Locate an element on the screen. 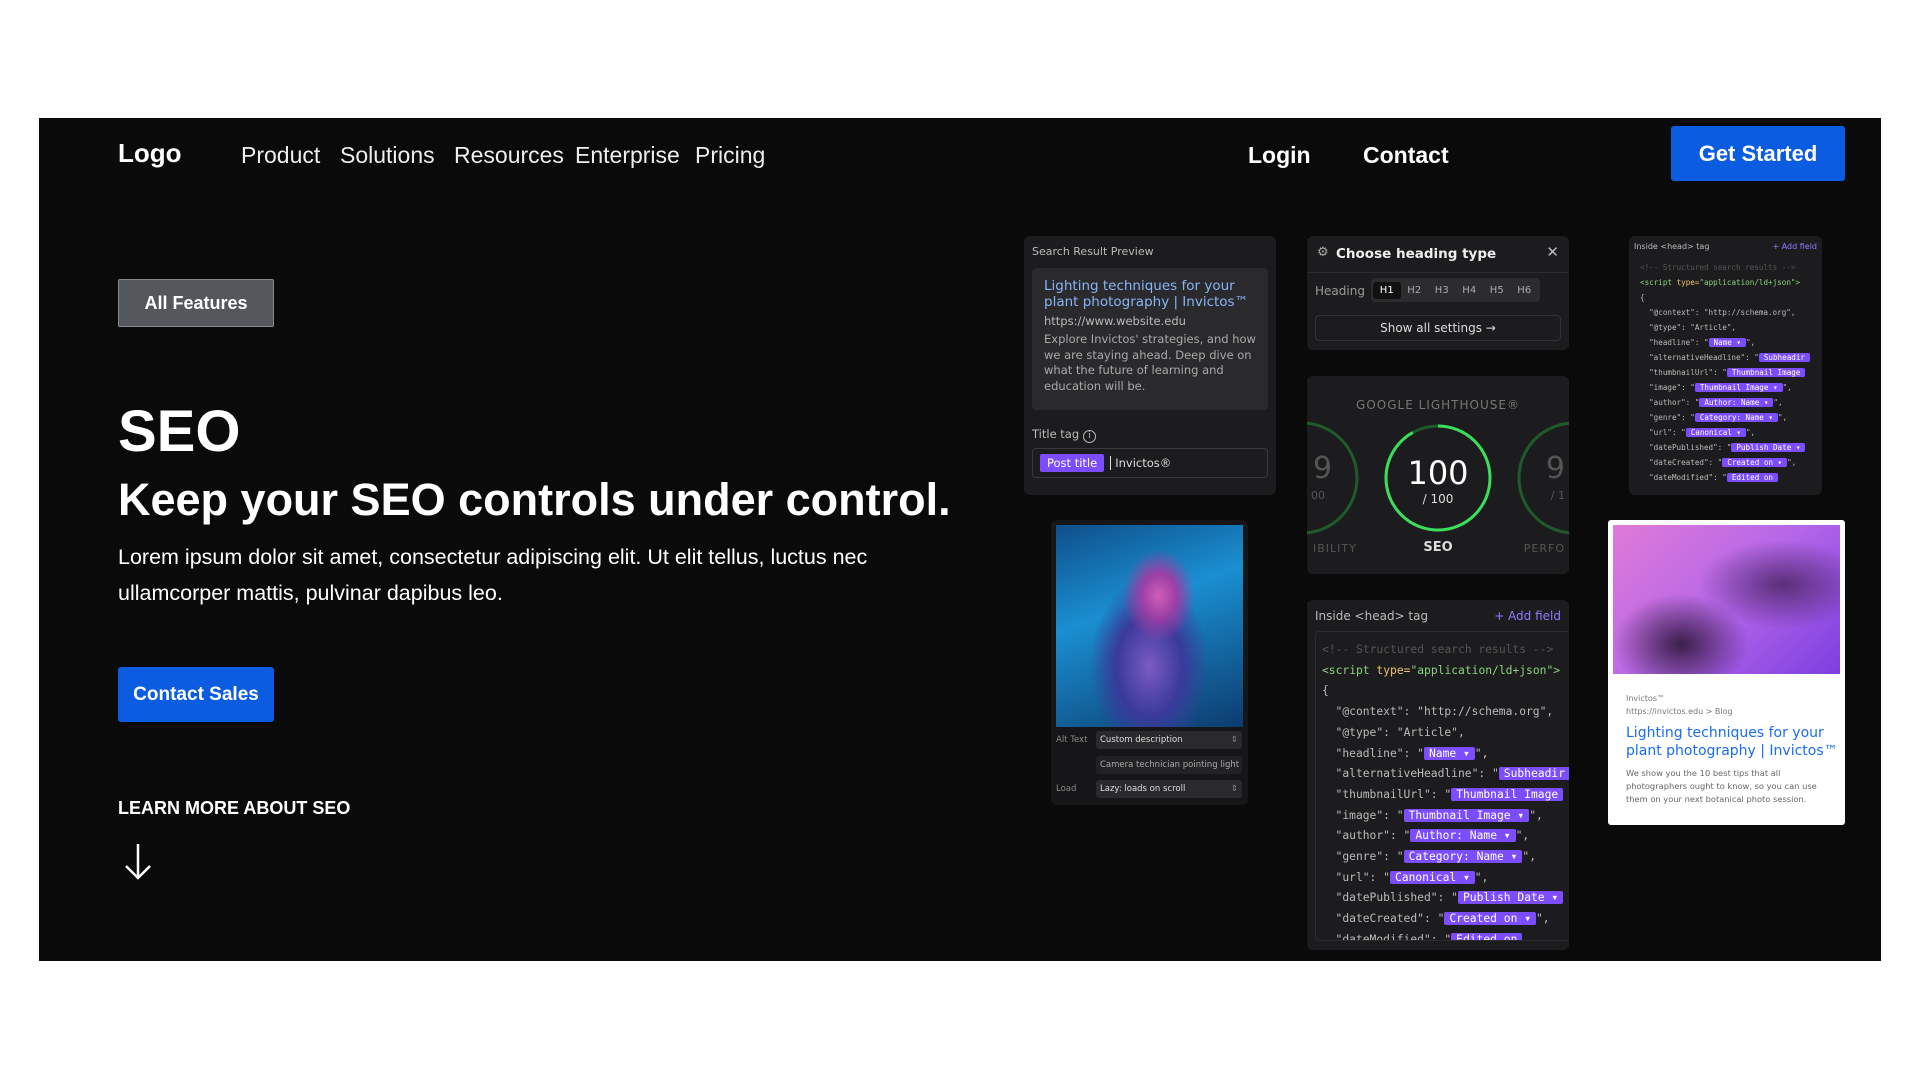 This screenshot has width=1920, height=1080. code-script-tag: <script type="application/ld+json"> is located at coordinates (1441, 670).